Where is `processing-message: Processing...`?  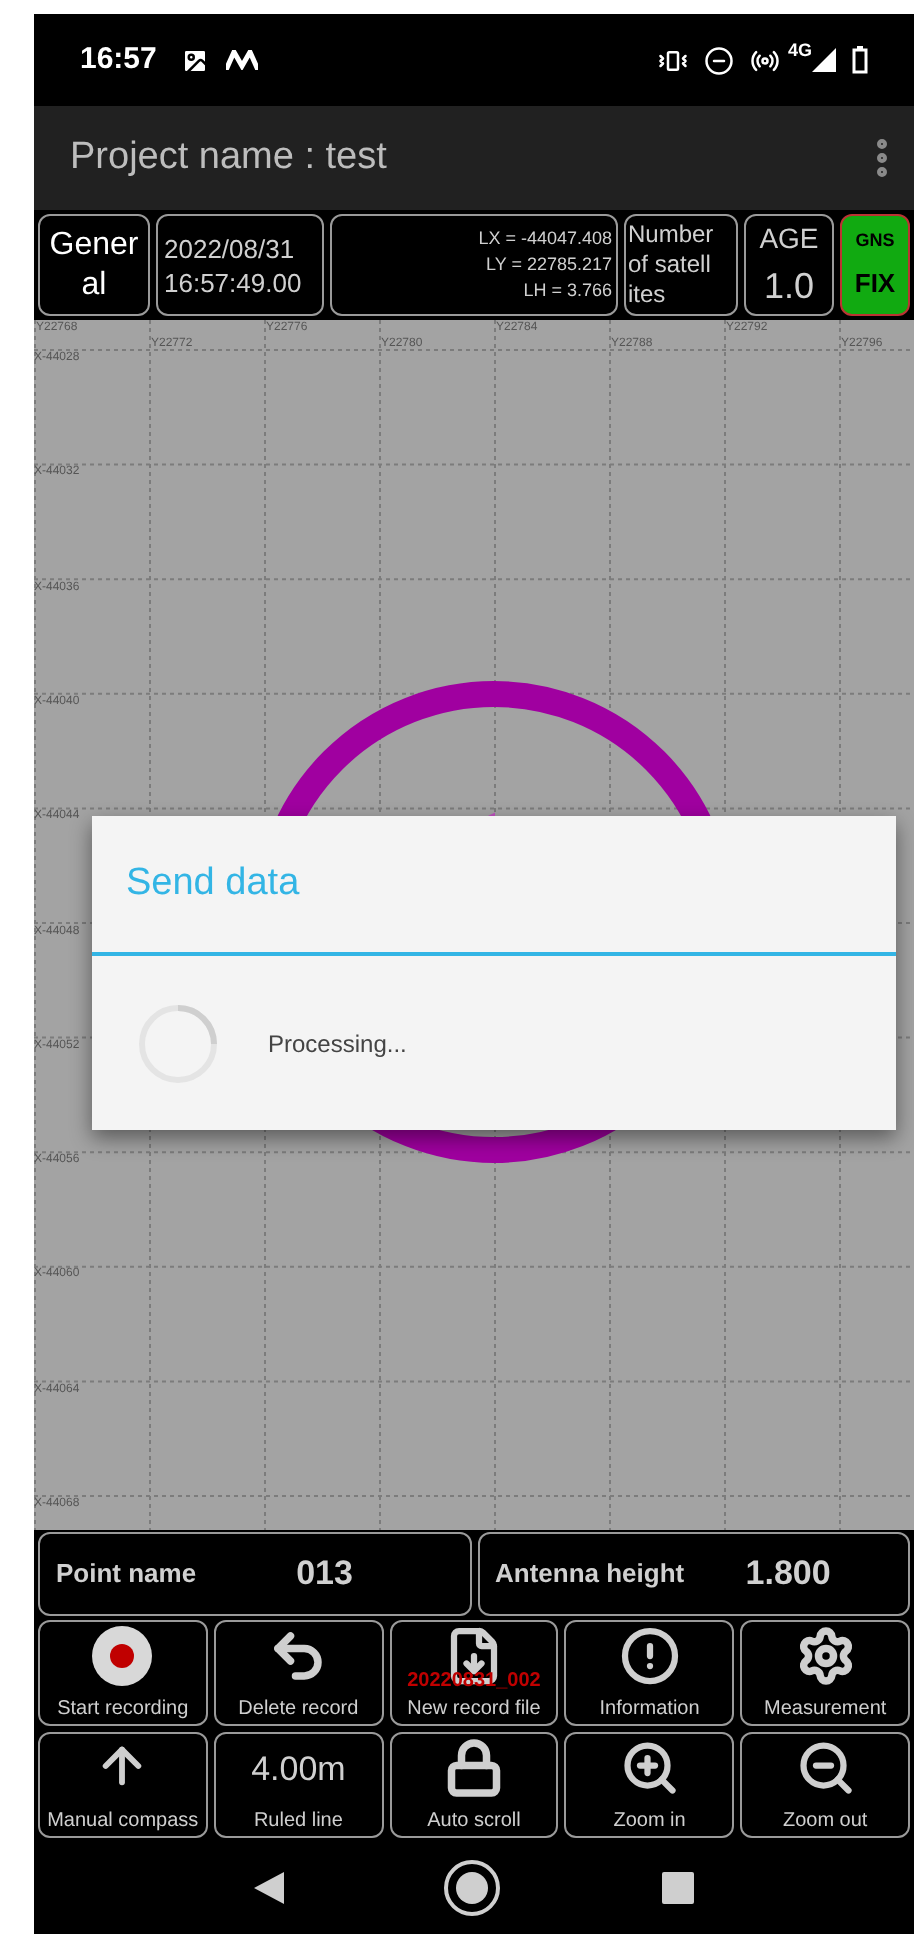
processing-message: Processing... is located at coordinates (337, 1044).